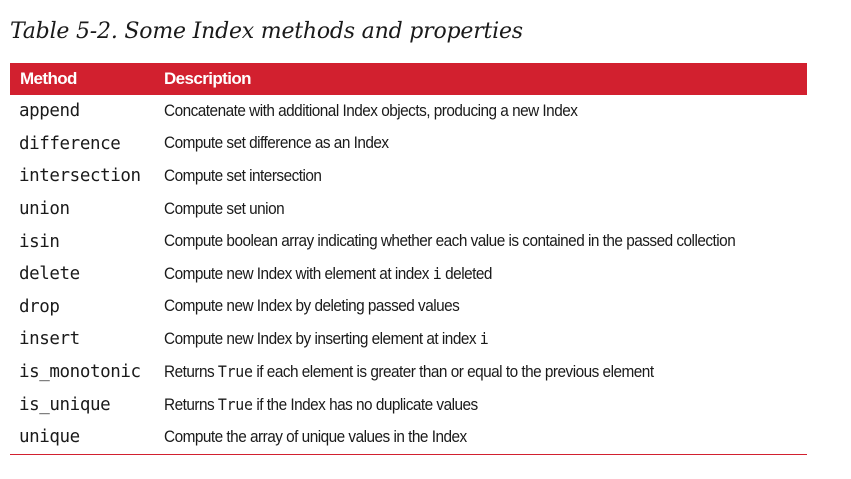 The width and height of the screenshot is (851, 479). What do you see at coordinates (80, 176) in the screenshot?
I see `method-name-cell: intersection` at bounding box center [80, 176].